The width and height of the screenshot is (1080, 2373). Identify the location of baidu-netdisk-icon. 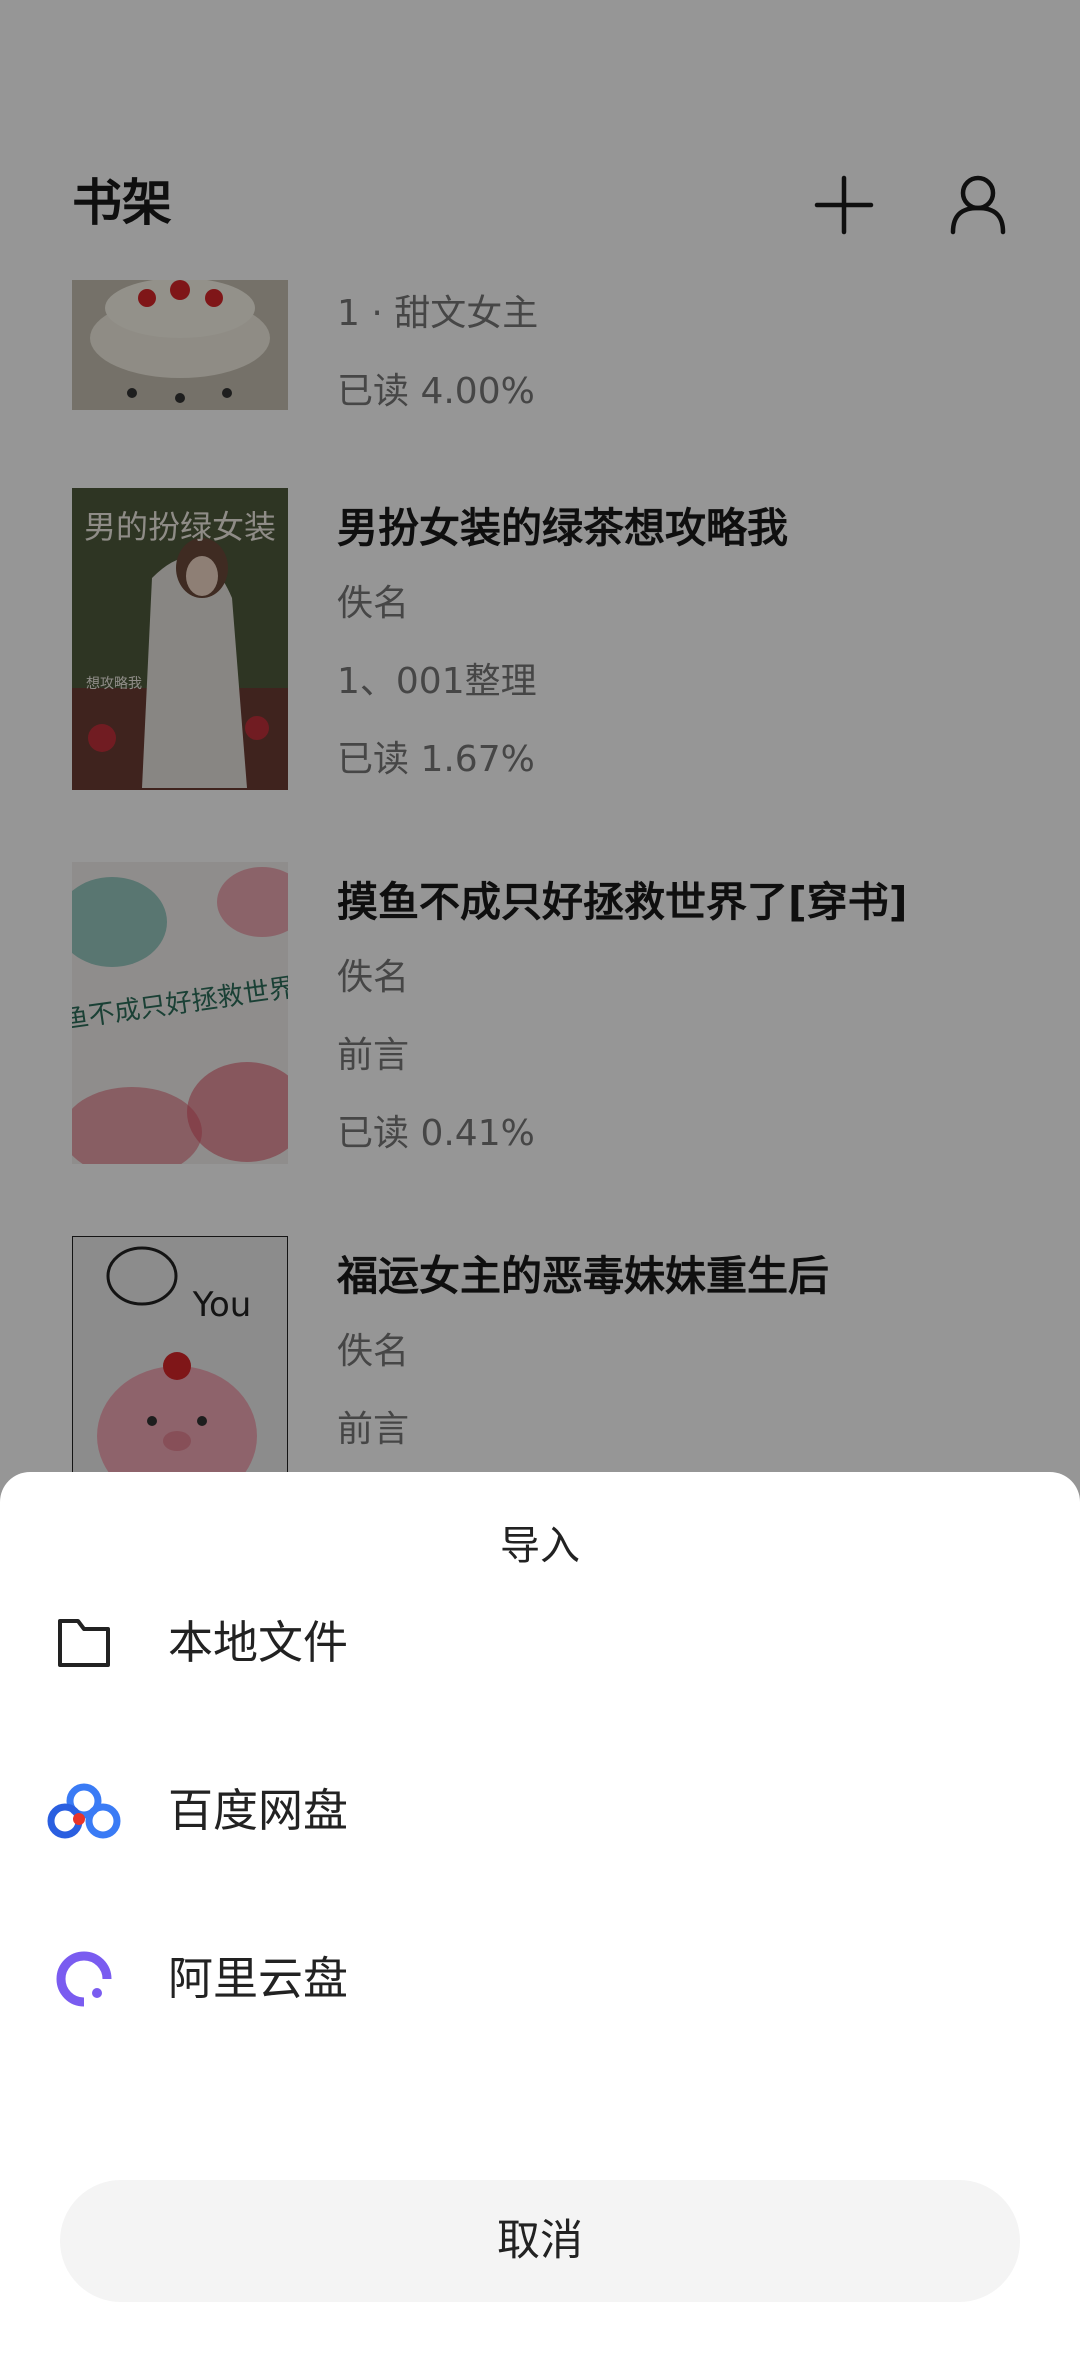
(84, 1811).